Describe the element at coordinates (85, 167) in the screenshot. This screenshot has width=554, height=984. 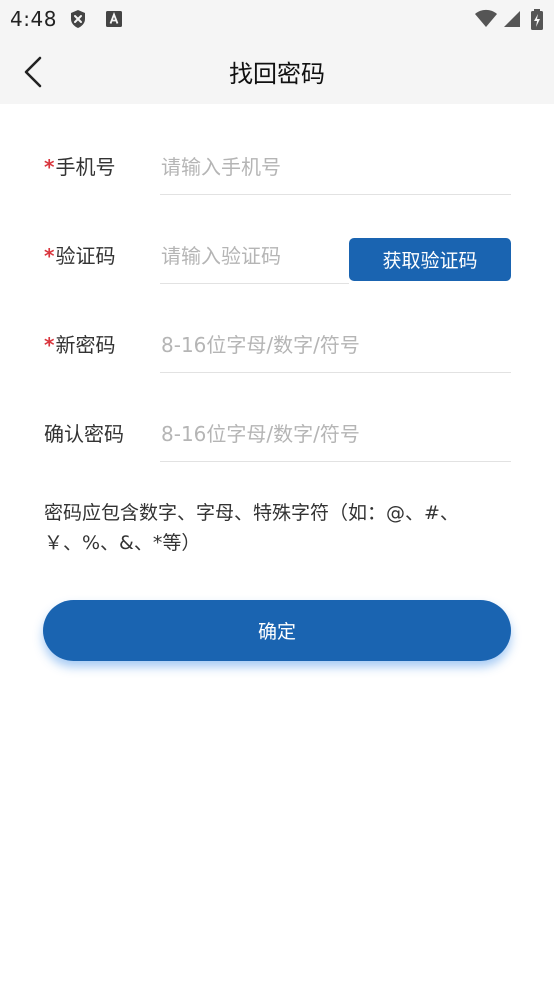
I see `phone-label-text: 手机号` at that location.